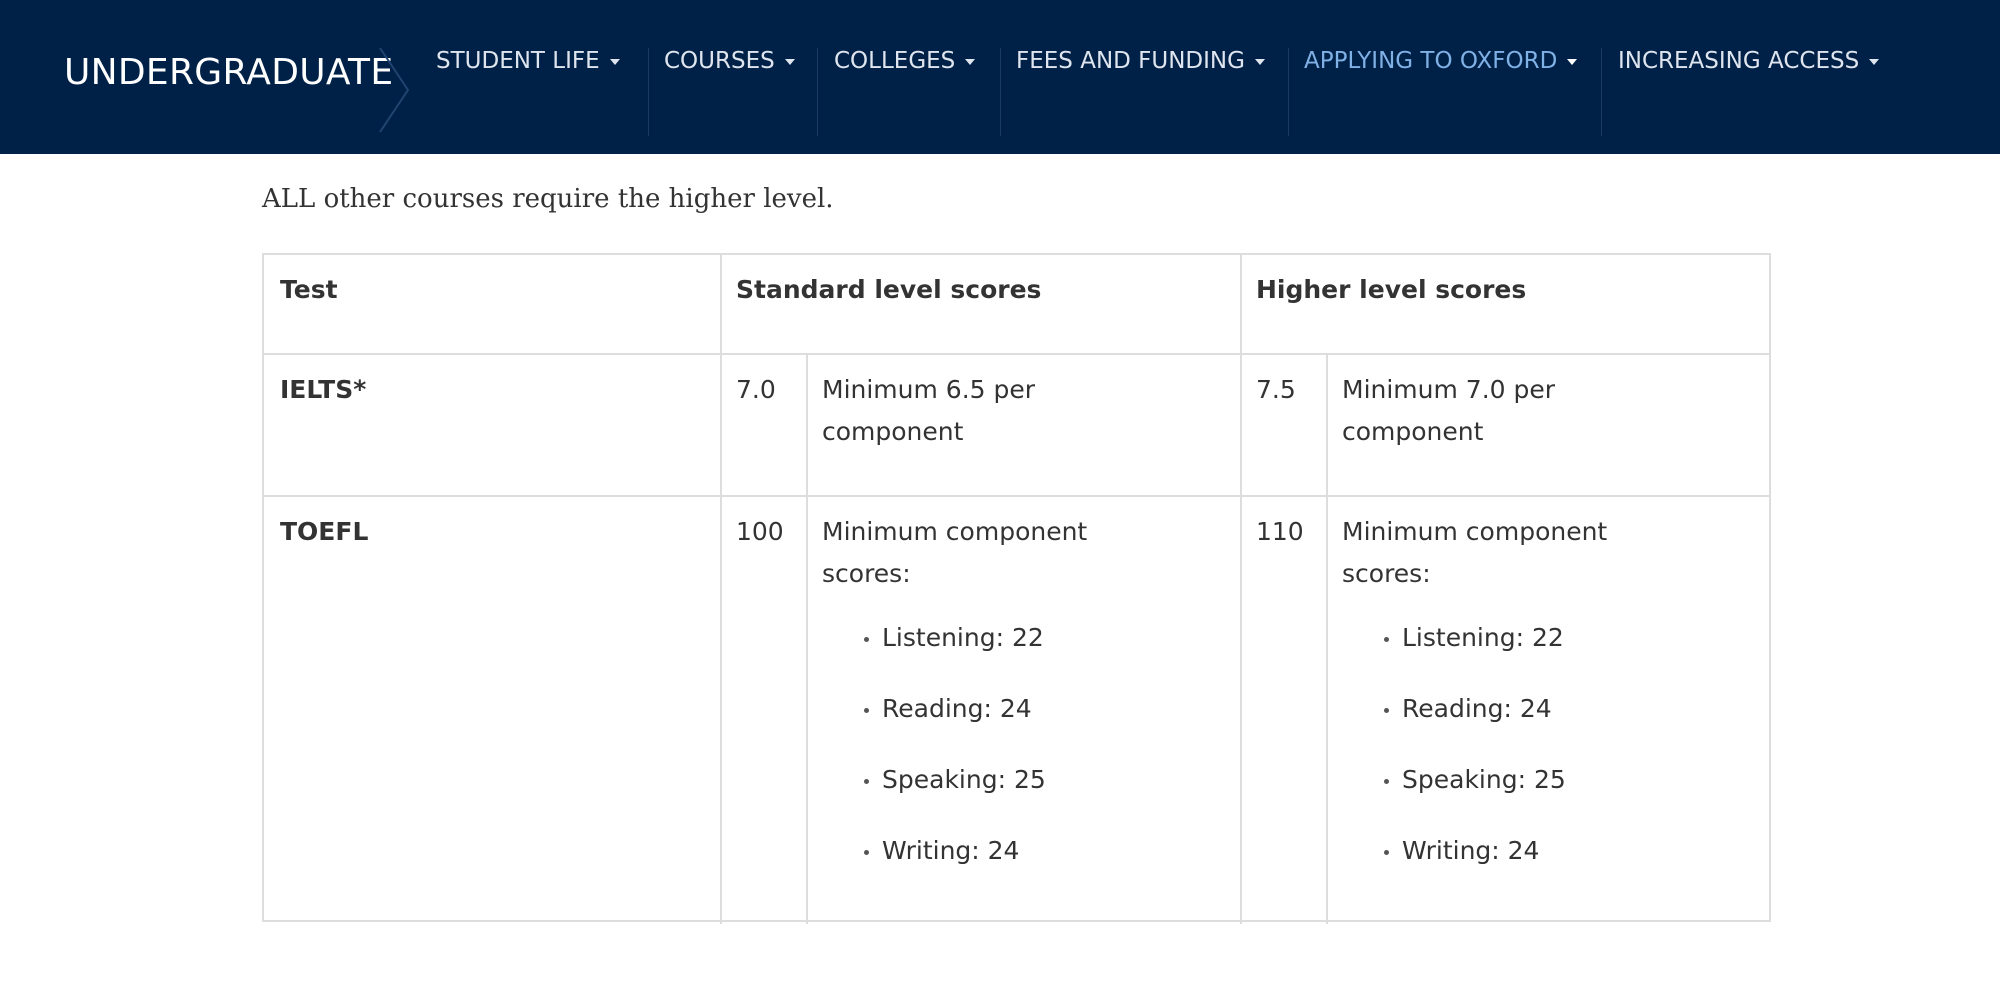 The image size is (2000, 998). Describe the element at coordinates (905, 98) in the screenshot. I see `nav-item-colleges: COLLEGES` at that location.